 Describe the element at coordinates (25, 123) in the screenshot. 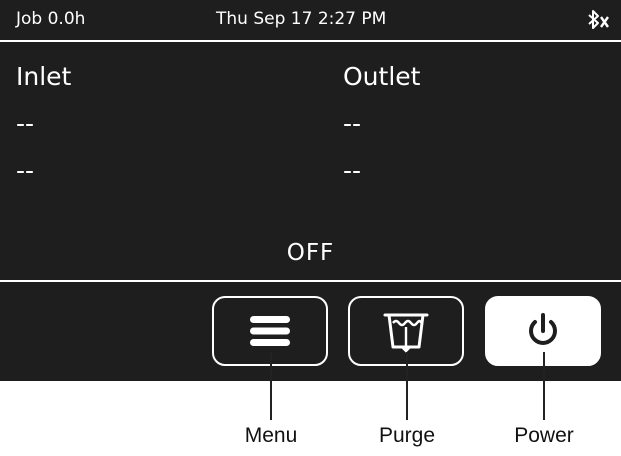

I see `inlet-value-1: --` at that location.